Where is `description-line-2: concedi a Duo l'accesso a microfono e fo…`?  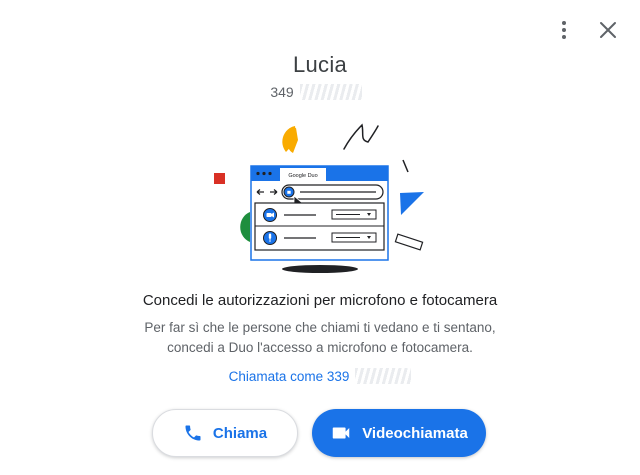
description-line-2: concedi a Duo l'accesso a microfono e fo… is located at coordinates (320, 347).